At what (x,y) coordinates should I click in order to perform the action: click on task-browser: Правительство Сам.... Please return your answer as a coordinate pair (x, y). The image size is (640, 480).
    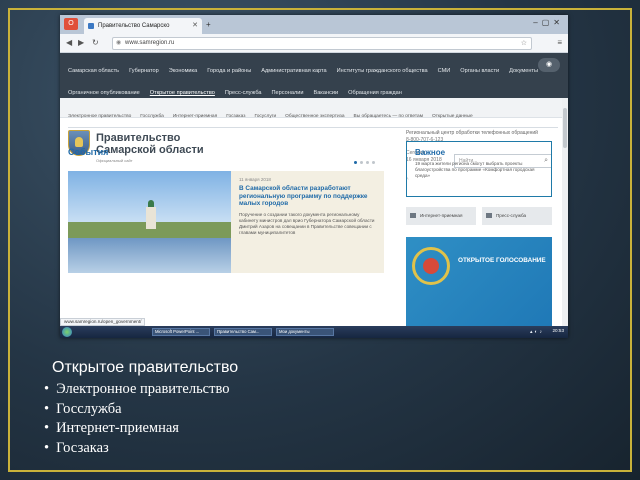
    Looking at the image, I should click on (243, 332).